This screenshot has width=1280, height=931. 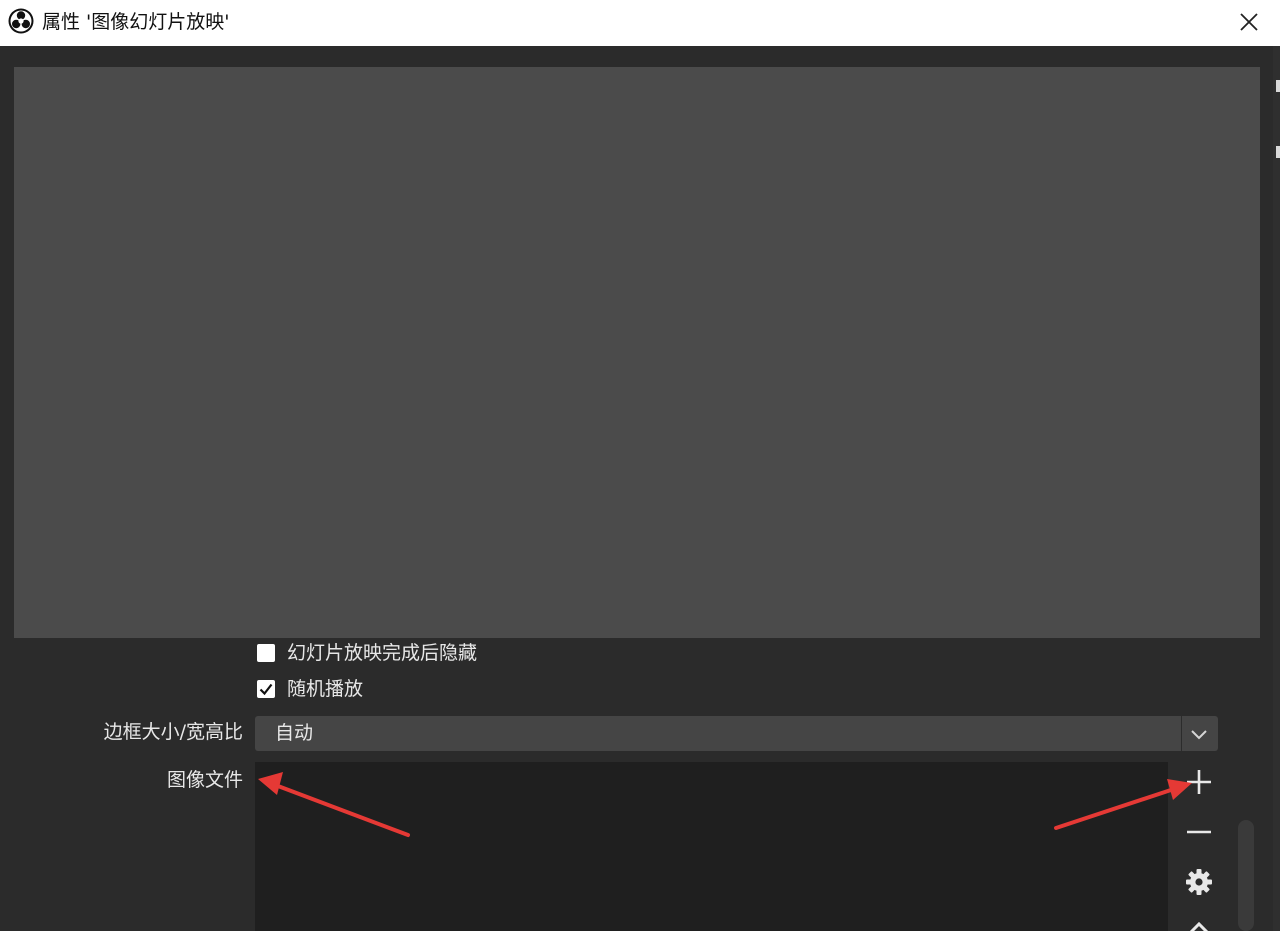 I want to click on hide-when-done-label: 幻灯片放映完成后隐藏, so click(x=382, y=653).